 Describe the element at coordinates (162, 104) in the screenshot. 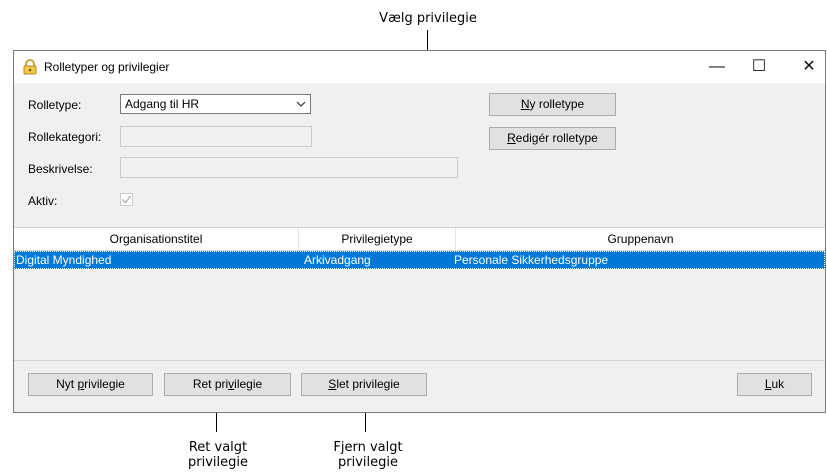

I see `rolletype-value: Adgang til HR` at that location.